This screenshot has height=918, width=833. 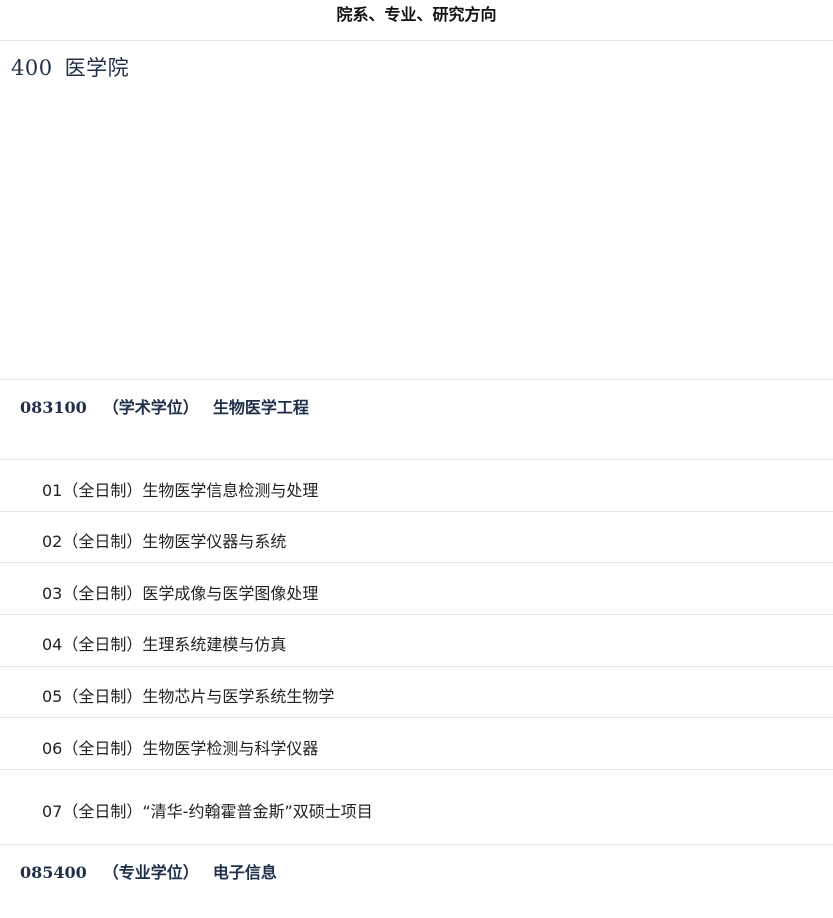 What do you see at coordinates (244, 872) in the screenshot?
I see `major-name: 电子信息` at bounding box center [244, 872].